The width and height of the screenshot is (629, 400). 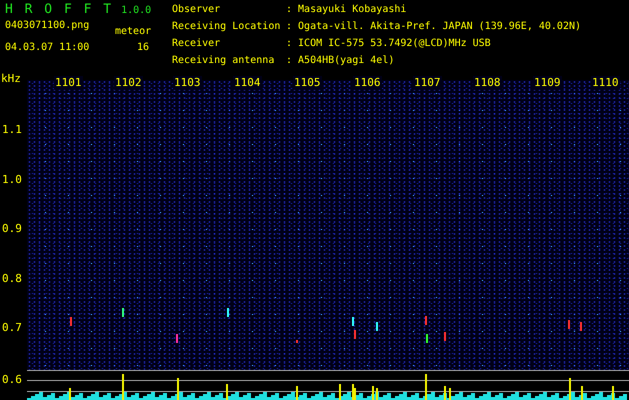 What do you see at coordinates (247, 83) in the screenshot?
I see `x-axis-tick-label: 1104` at bounding box center [247, 83].